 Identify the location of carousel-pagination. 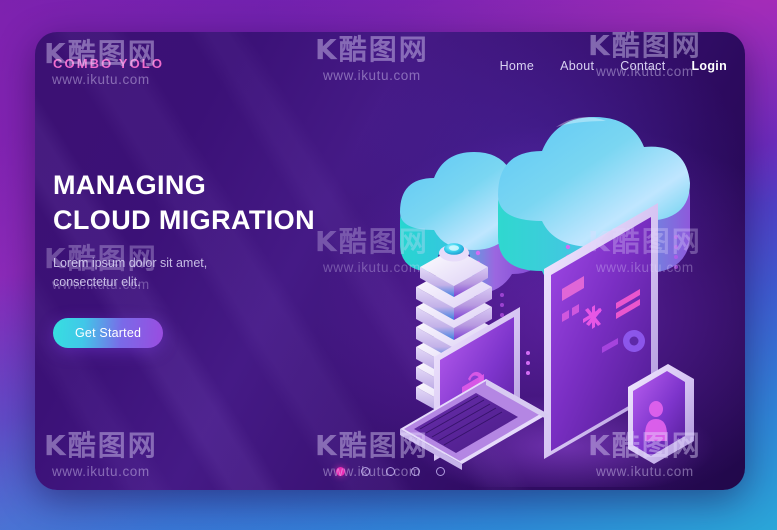
(390, 471).